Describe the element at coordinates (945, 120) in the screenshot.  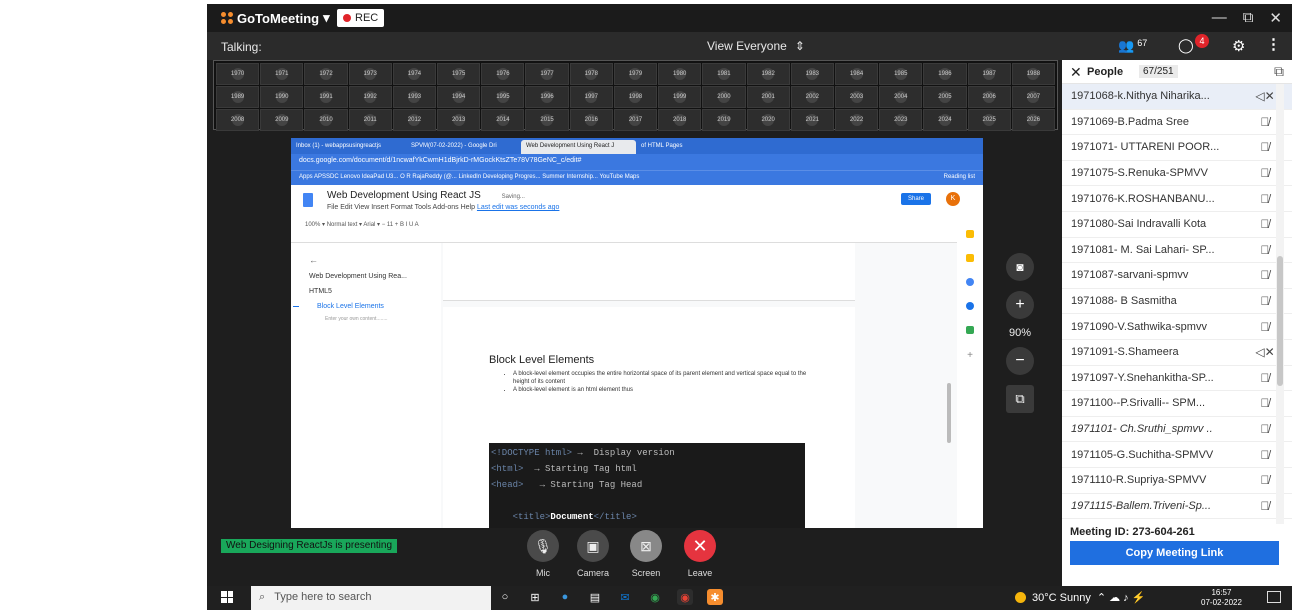
I see `attendee-thumbnail: 2024` at that location.